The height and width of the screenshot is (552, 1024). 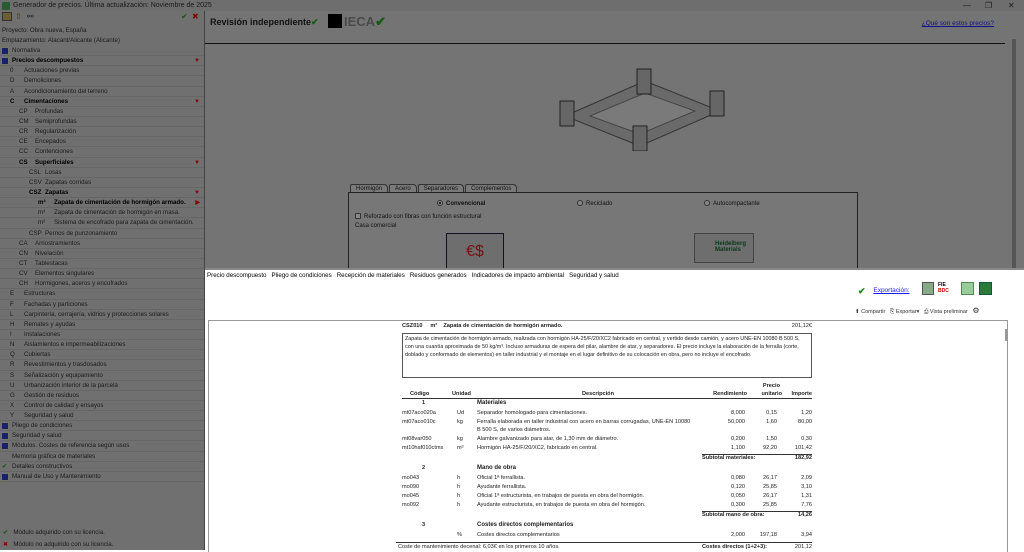 What do you see at coordinates (805, 422) in the screenshot?
I see `row-amount: 80,00` at bounding box center [805, 422].